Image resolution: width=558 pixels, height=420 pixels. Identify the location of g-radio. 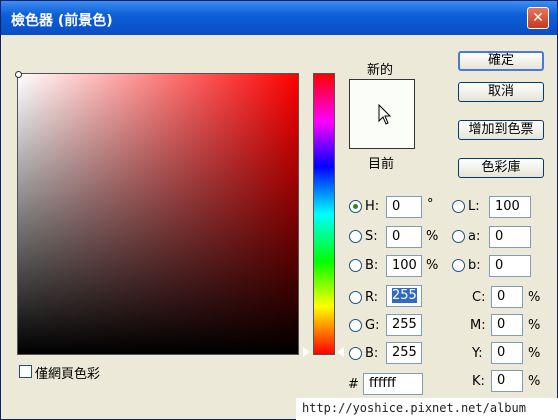
(355, 325).